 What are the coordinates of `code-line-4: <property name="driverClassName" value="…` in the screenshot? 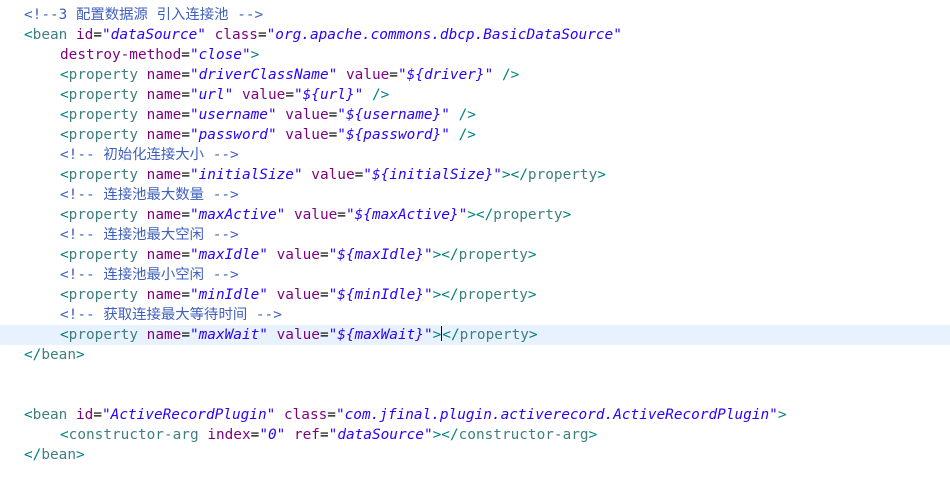 It's located at (290, 75).